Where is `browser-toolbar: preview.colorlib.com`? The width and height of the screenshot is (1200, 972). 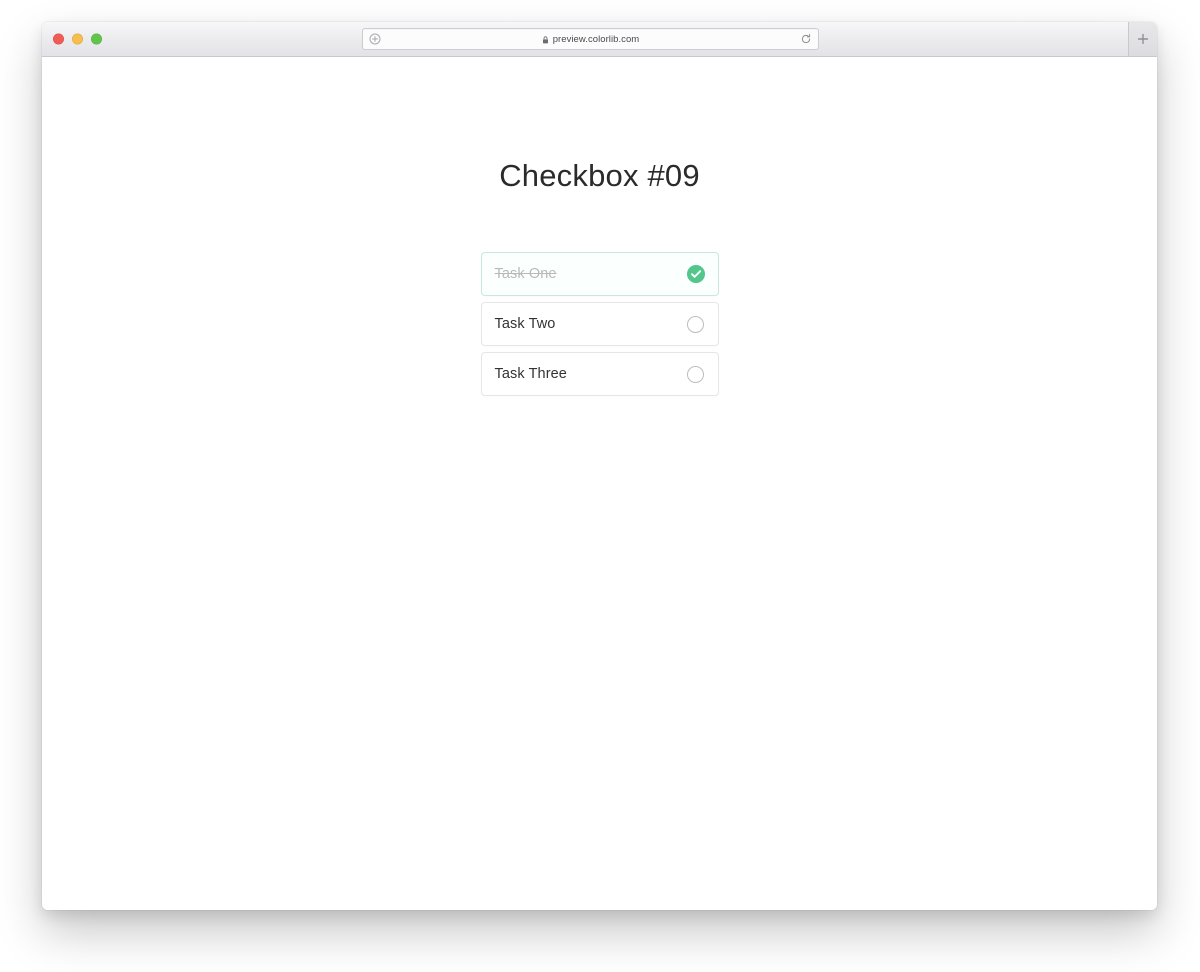 browser-toolbar: preview.colorlib.com is located at coordinates (599, 39).